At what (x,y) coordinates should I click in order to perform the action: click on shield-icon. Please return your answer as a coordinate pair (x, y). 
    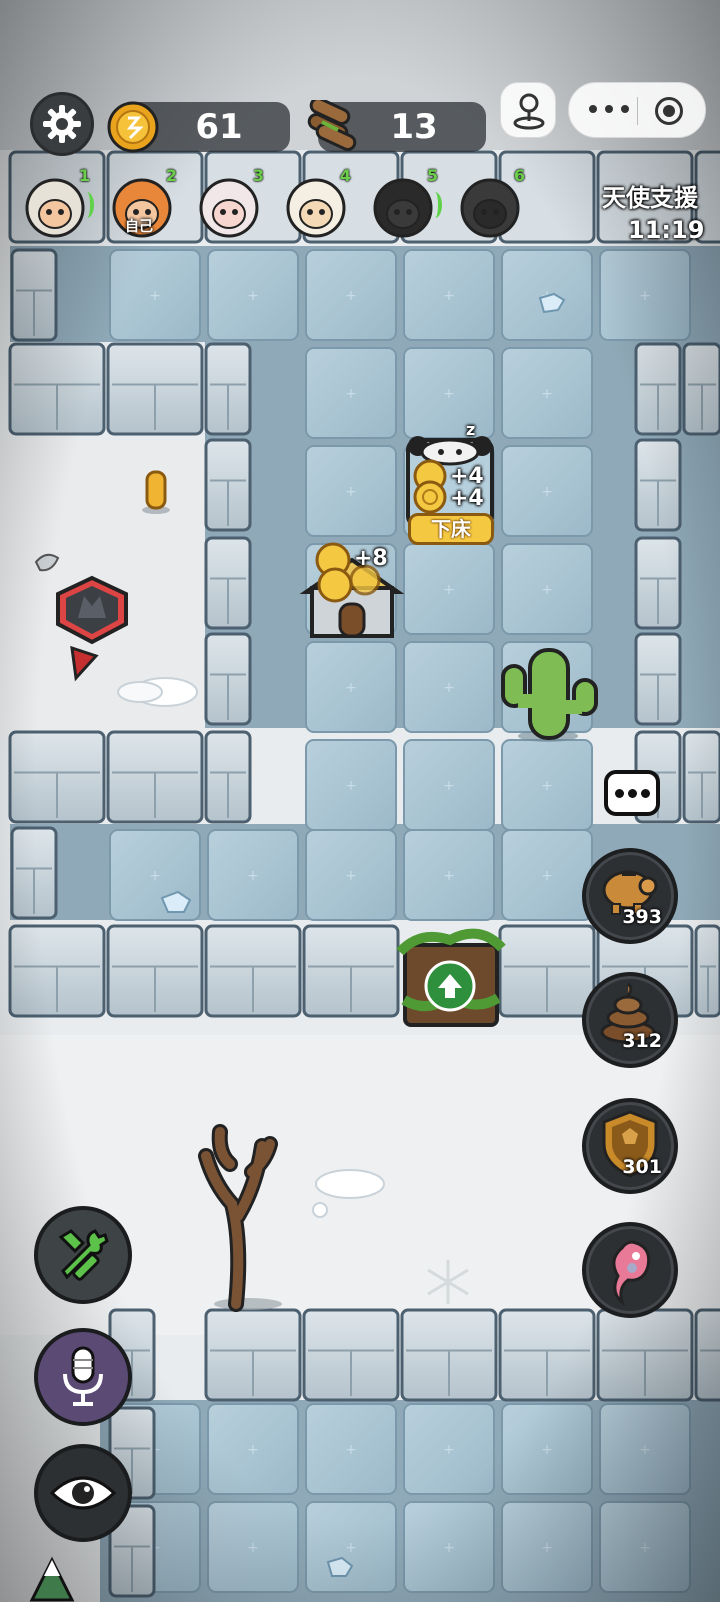
    Looking at the image, I should click on (630, 1144).